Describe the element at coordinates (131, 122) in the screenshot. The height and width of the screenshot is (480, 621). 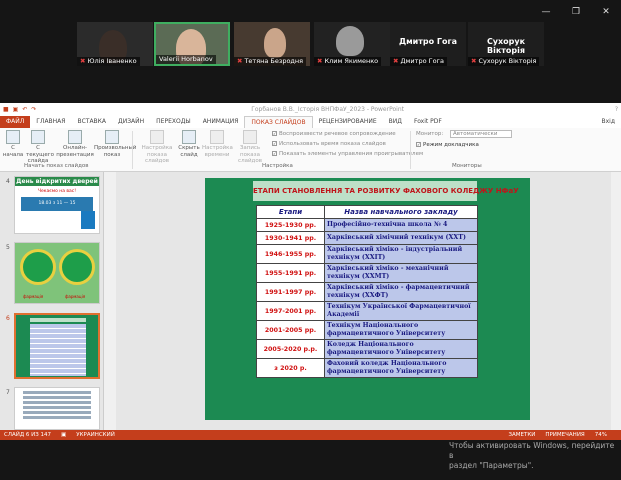
I see `tab-design: ДИЗАЙН` at that location.